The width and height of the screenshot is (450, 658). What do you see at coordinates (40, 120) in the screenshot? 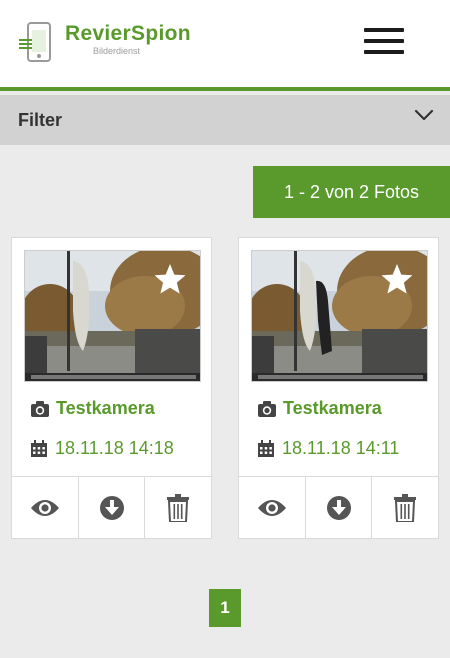
I see `filter-label: Filter` at bounding box center [40, 120].